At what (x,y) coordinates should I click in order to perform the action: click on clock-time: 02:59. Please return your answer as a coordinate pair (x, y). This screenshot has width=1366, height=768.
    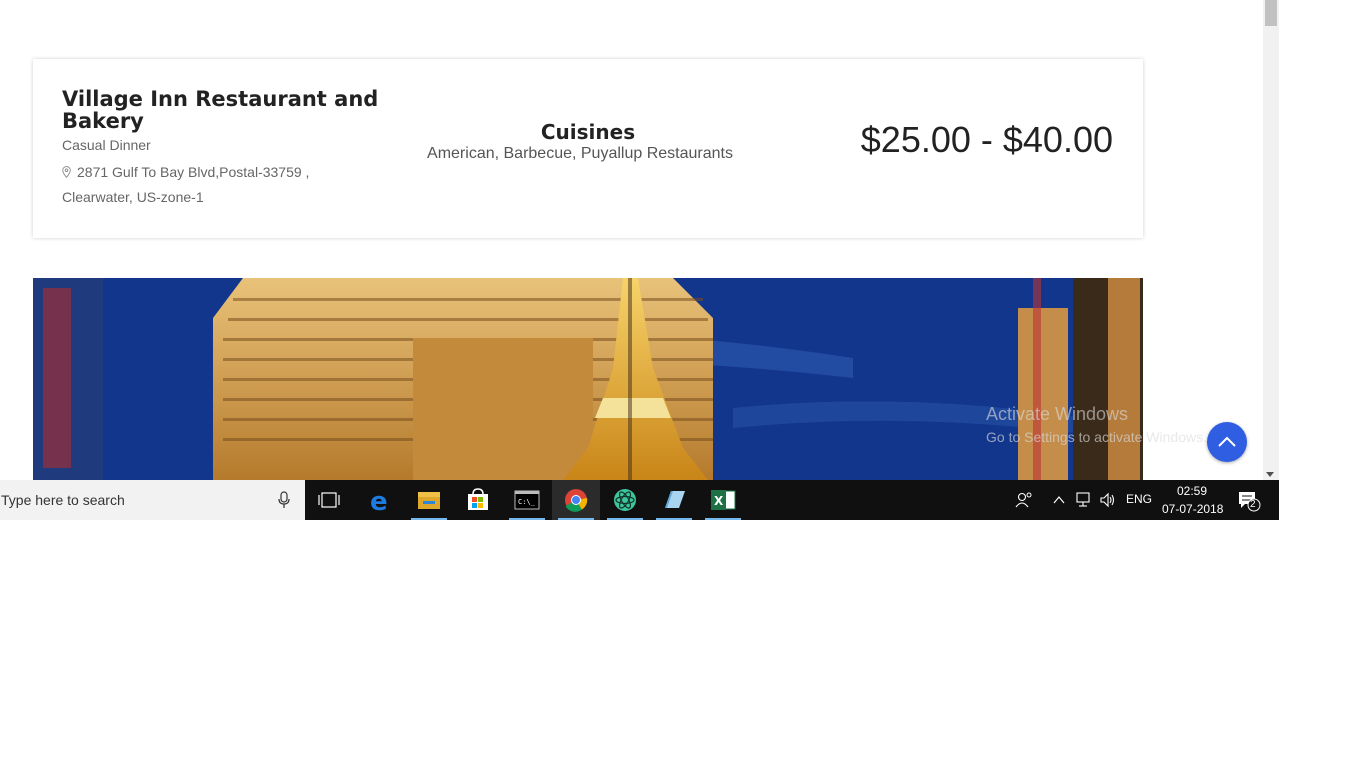
    Looking at the image, I should click on (1192, 491).